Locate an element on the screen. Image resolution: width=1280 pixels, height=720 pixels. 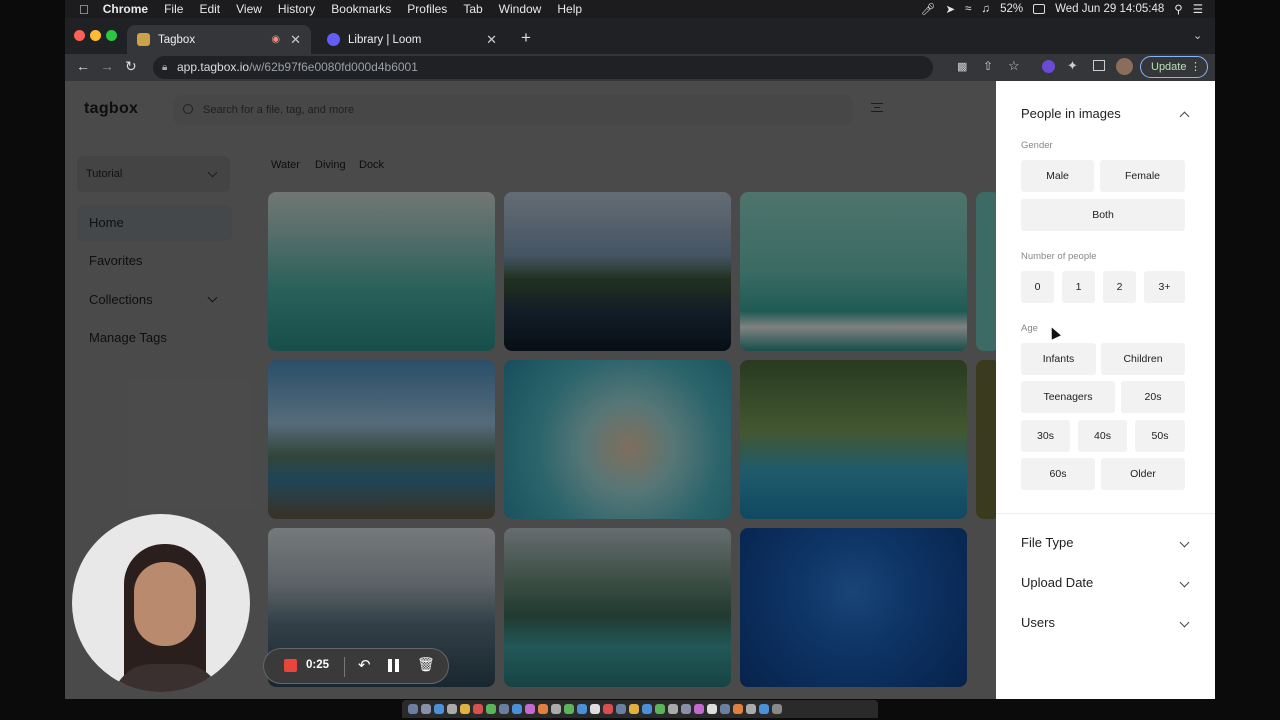
option-female: Female is located at coordinates (1142, 176).